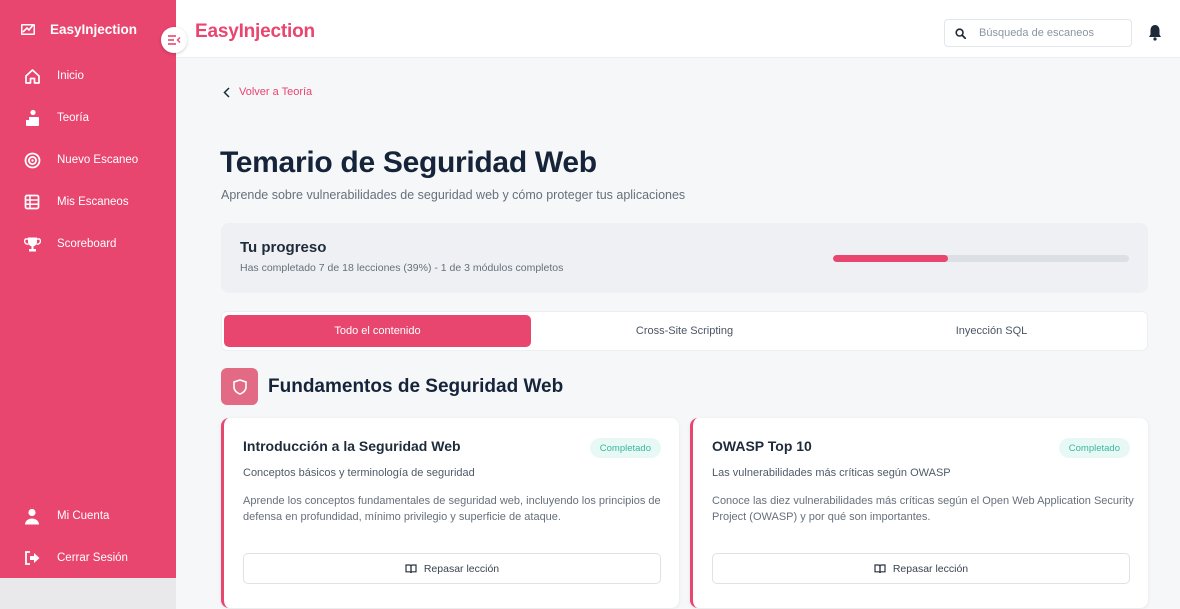  I want to click on sidebar-item-inicio: Inicio, so click(88, 76).